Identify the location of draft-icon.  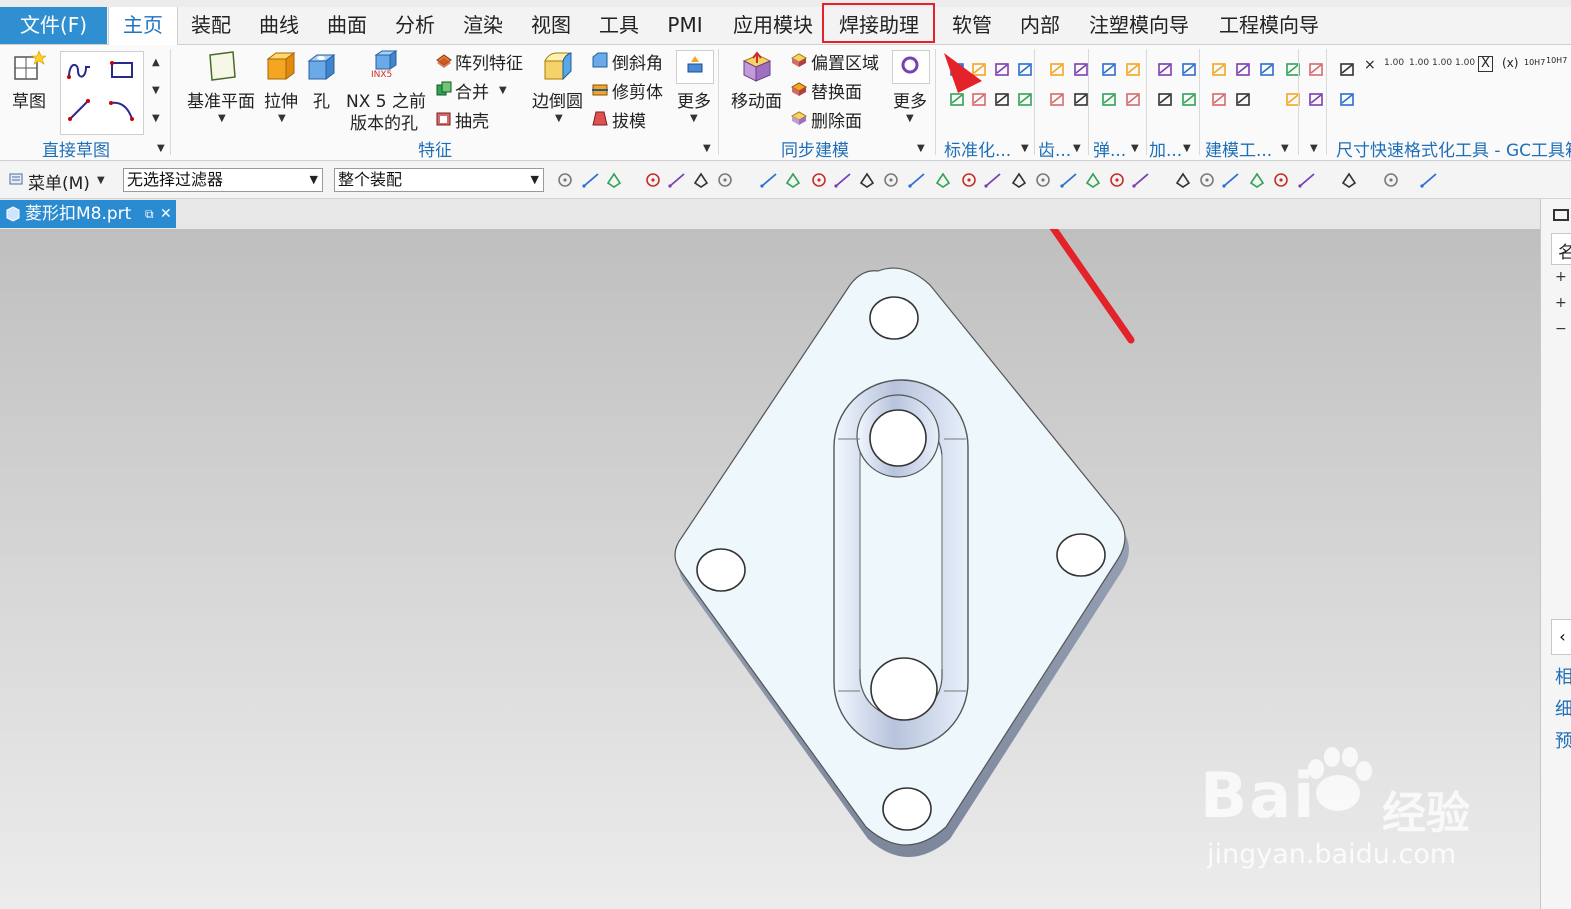
(600, 118).